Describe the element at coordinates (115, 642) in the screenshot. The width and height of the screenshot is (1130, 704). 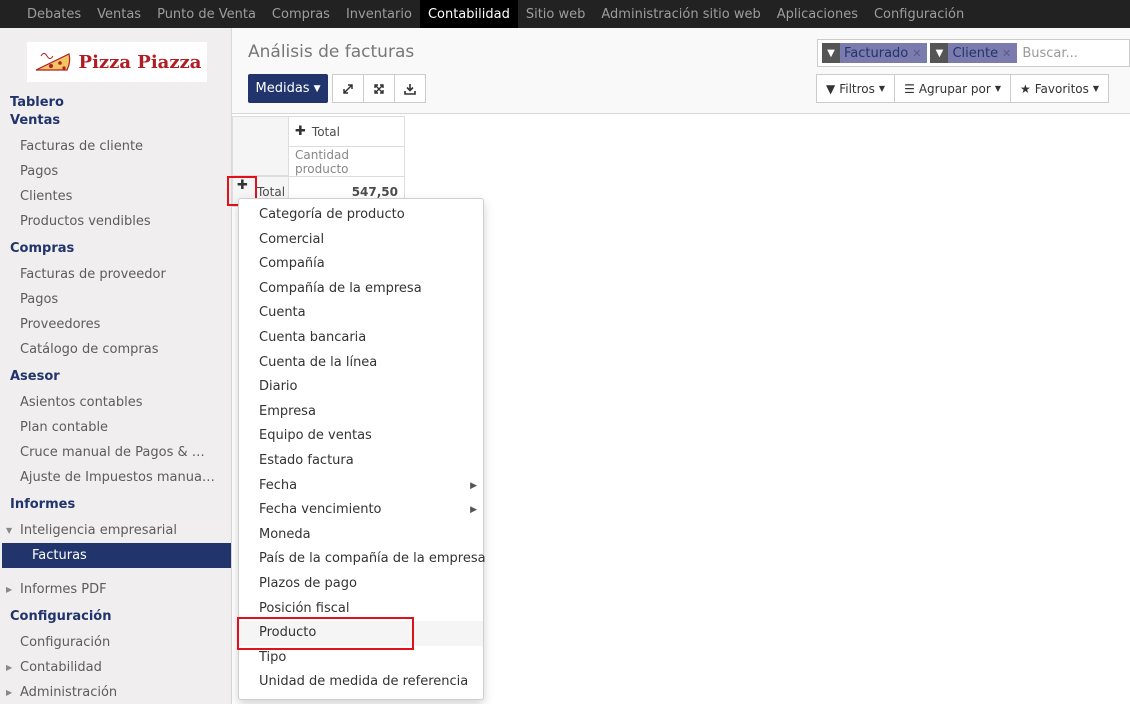
I see `sidebar-item-configuracion: Configuración` at that location.